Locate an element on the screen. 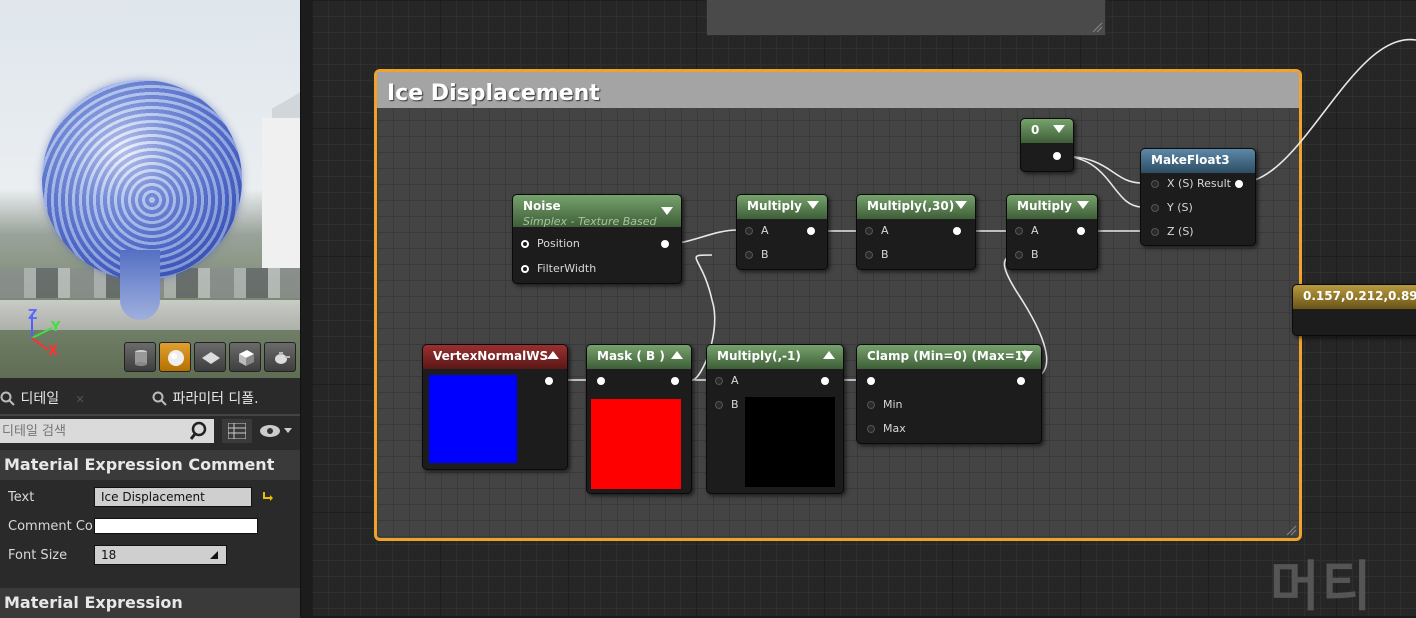  node-vertexnormalws-title: VertexNormalWS is located at coordinates (491, 356).